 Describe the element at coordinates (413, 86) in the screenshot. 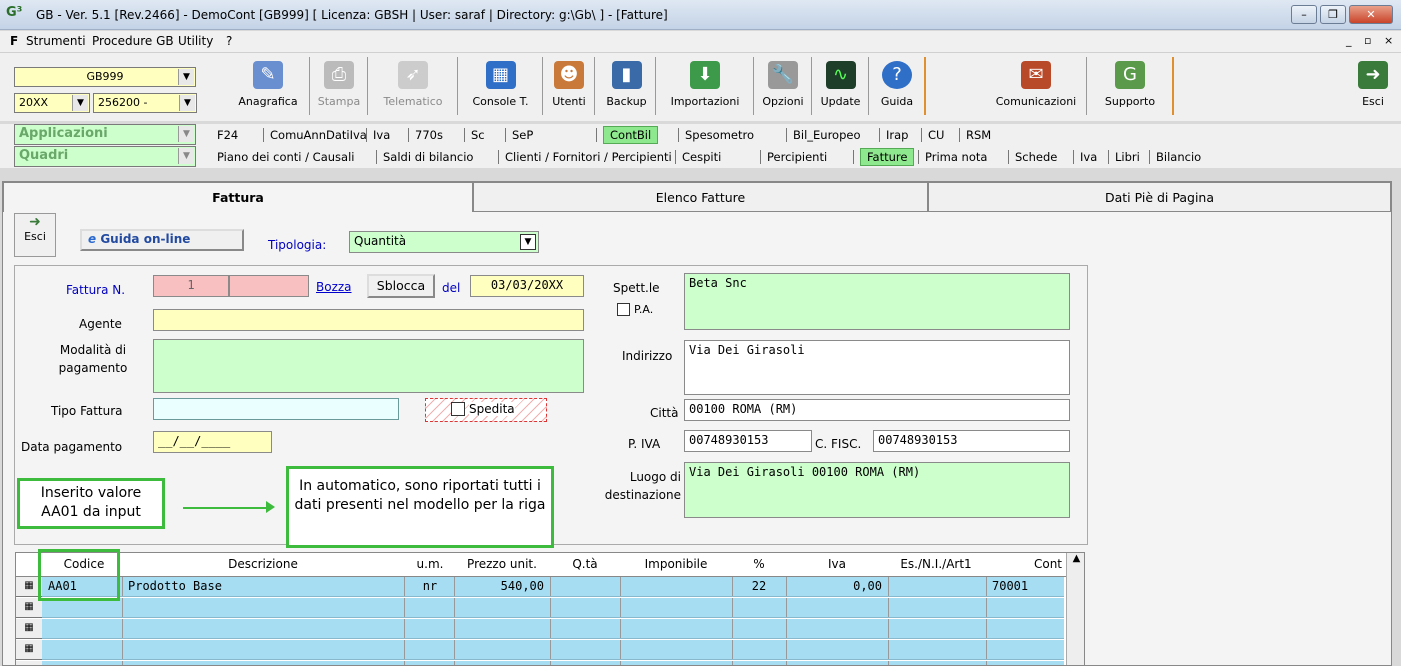

I see `telematico-button: ➶ Telematico` at that location.